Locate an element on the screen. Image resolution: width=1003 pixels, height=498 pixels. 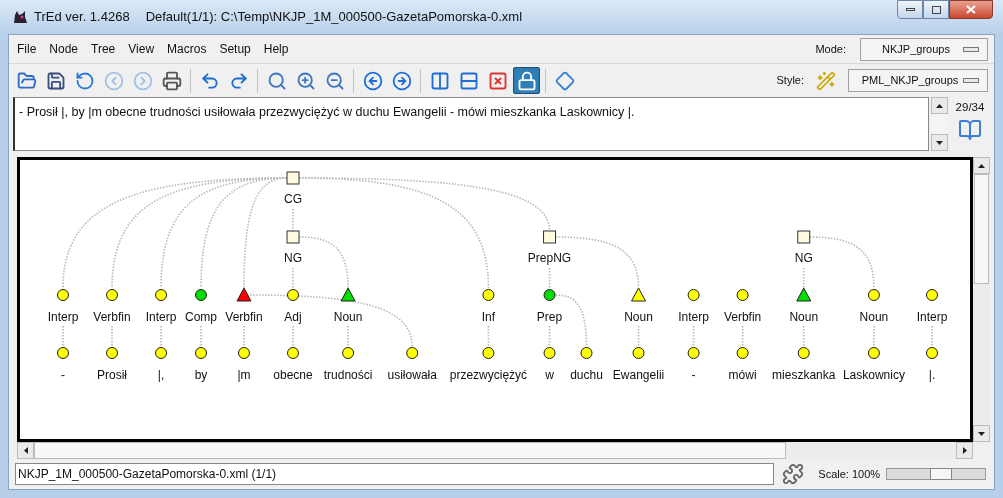
print-icon is located at coordinates (171, 80).